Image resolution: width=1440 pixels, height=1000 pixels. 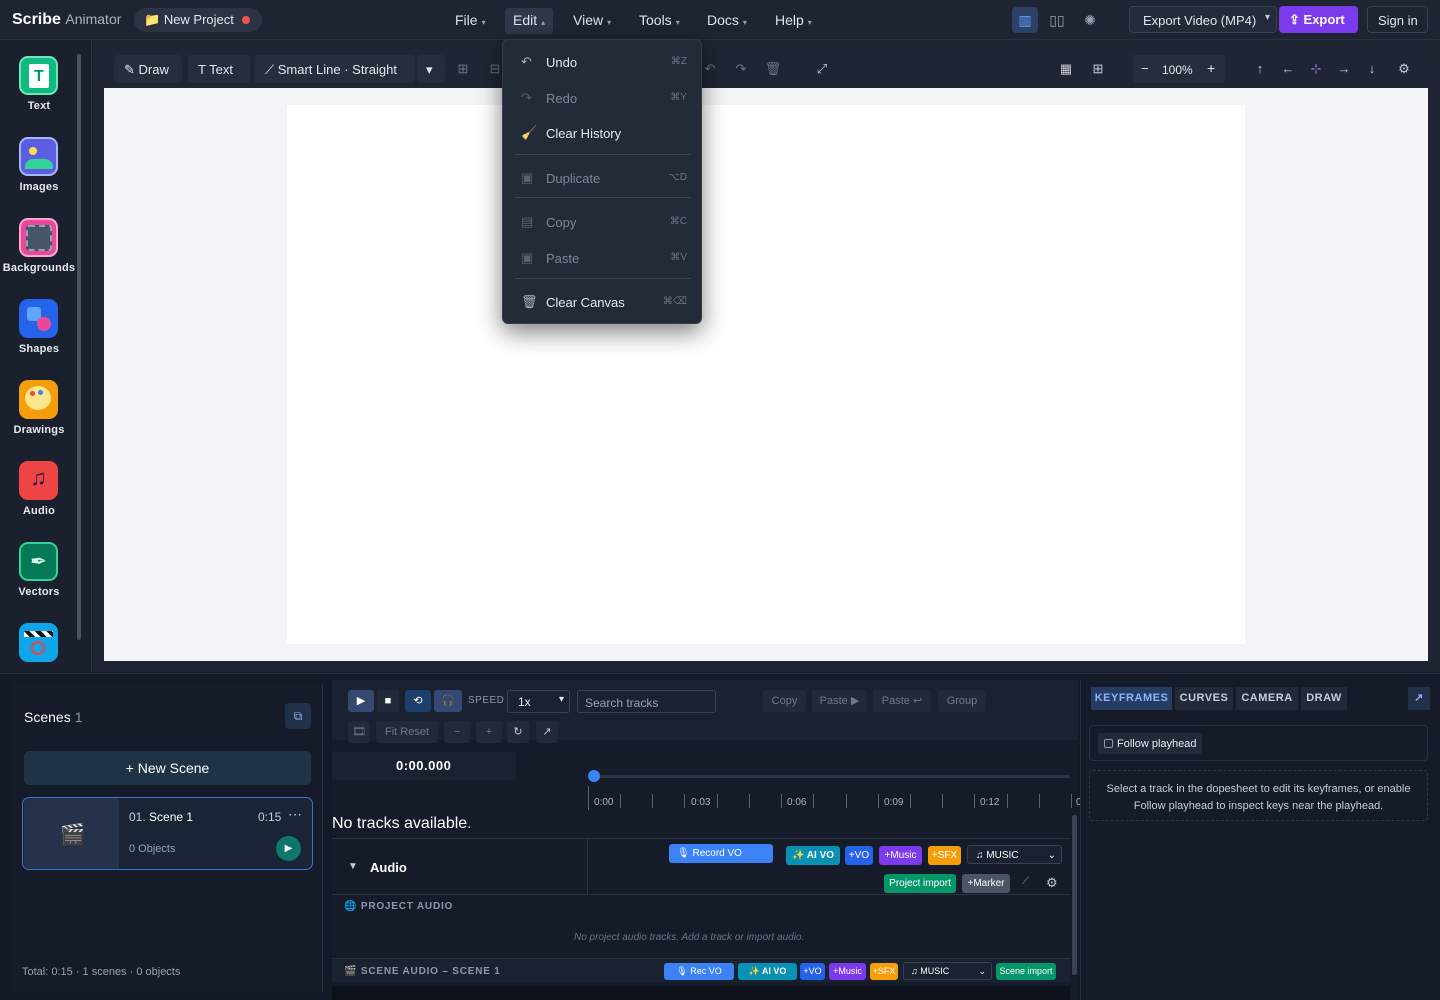 What do you see at coordinates (148, 69) in the screenshot?
I see `draw-button: ✎ Draw` at bounding box center [148, 69].